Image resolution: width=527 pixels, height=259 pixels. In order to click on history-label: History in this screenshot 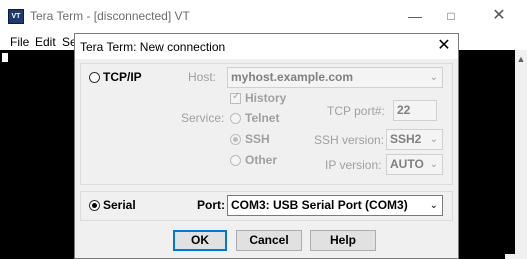, I will do `click(266, 98)`.